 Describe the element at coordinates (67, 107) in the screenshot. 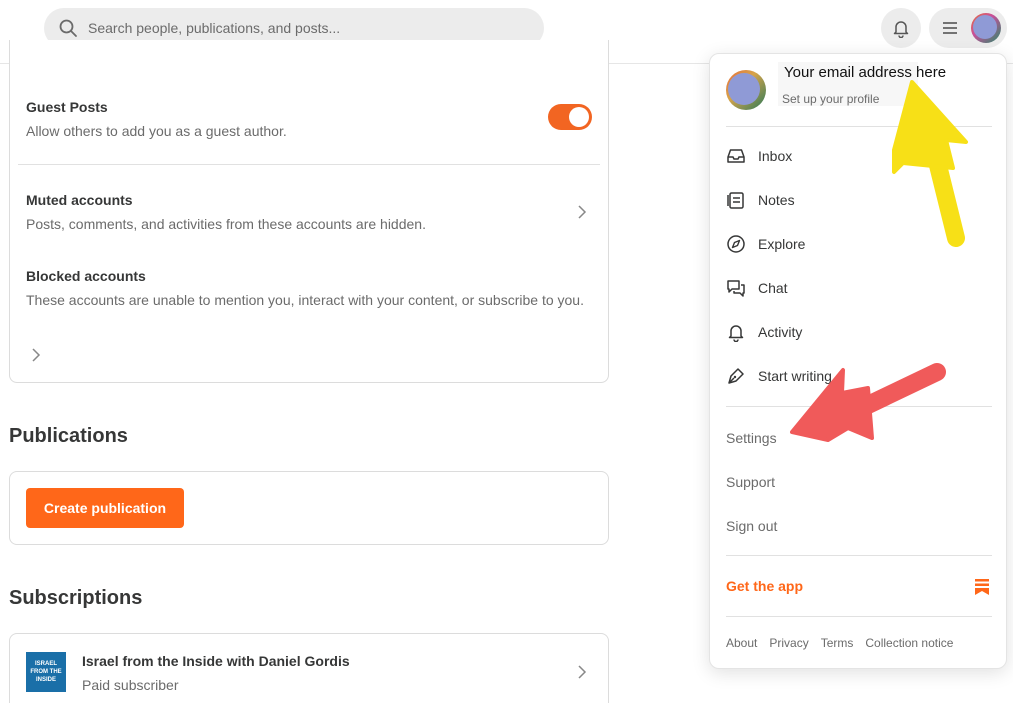

I see `guest-posts-title: Guest Posts` at that location.